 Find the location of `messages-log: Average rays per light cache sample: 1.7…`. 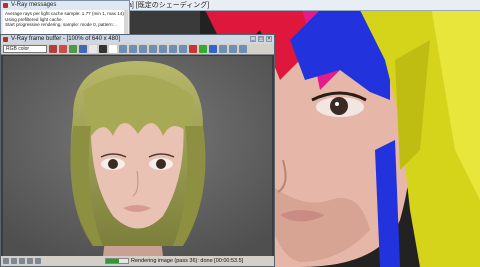

messages-log: Average rays per light cache sample: 1.7… is located at coordinates (65, 23).